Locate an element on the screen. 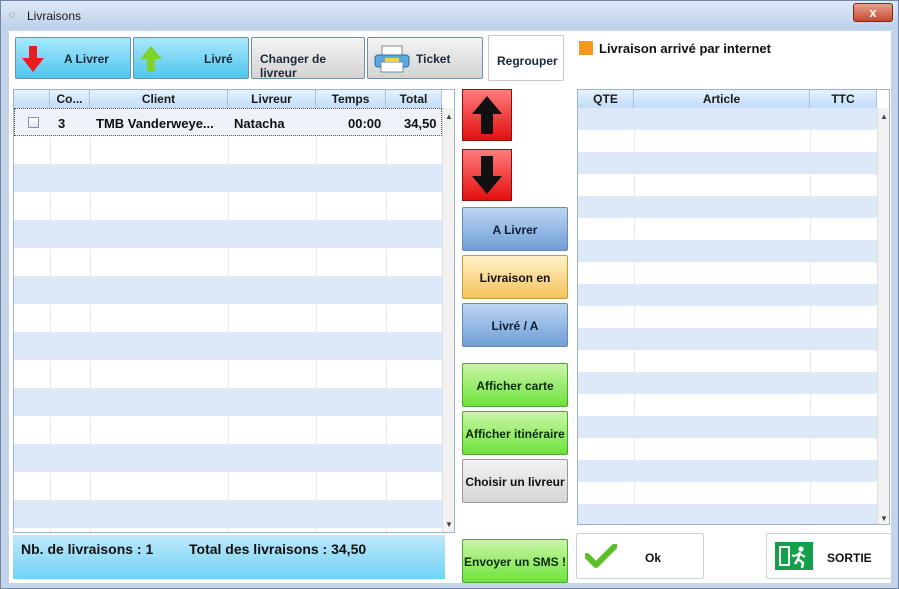 The image size is (899, 589). ok-button: Ok is located at coordinates (640, 556).